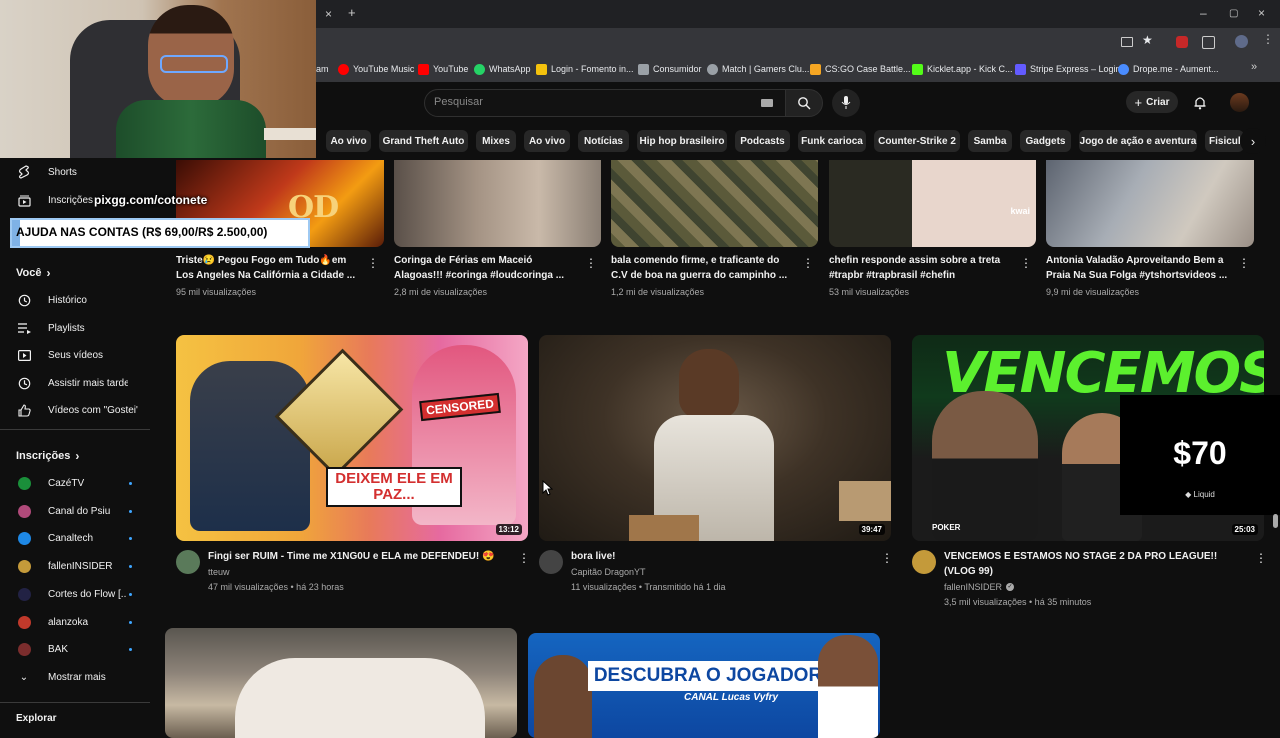 The height and width of the screenshot is (738, 1280). I want to click on sidebar-item-watch-later: Assistir mais tarde, so click(75, 383).